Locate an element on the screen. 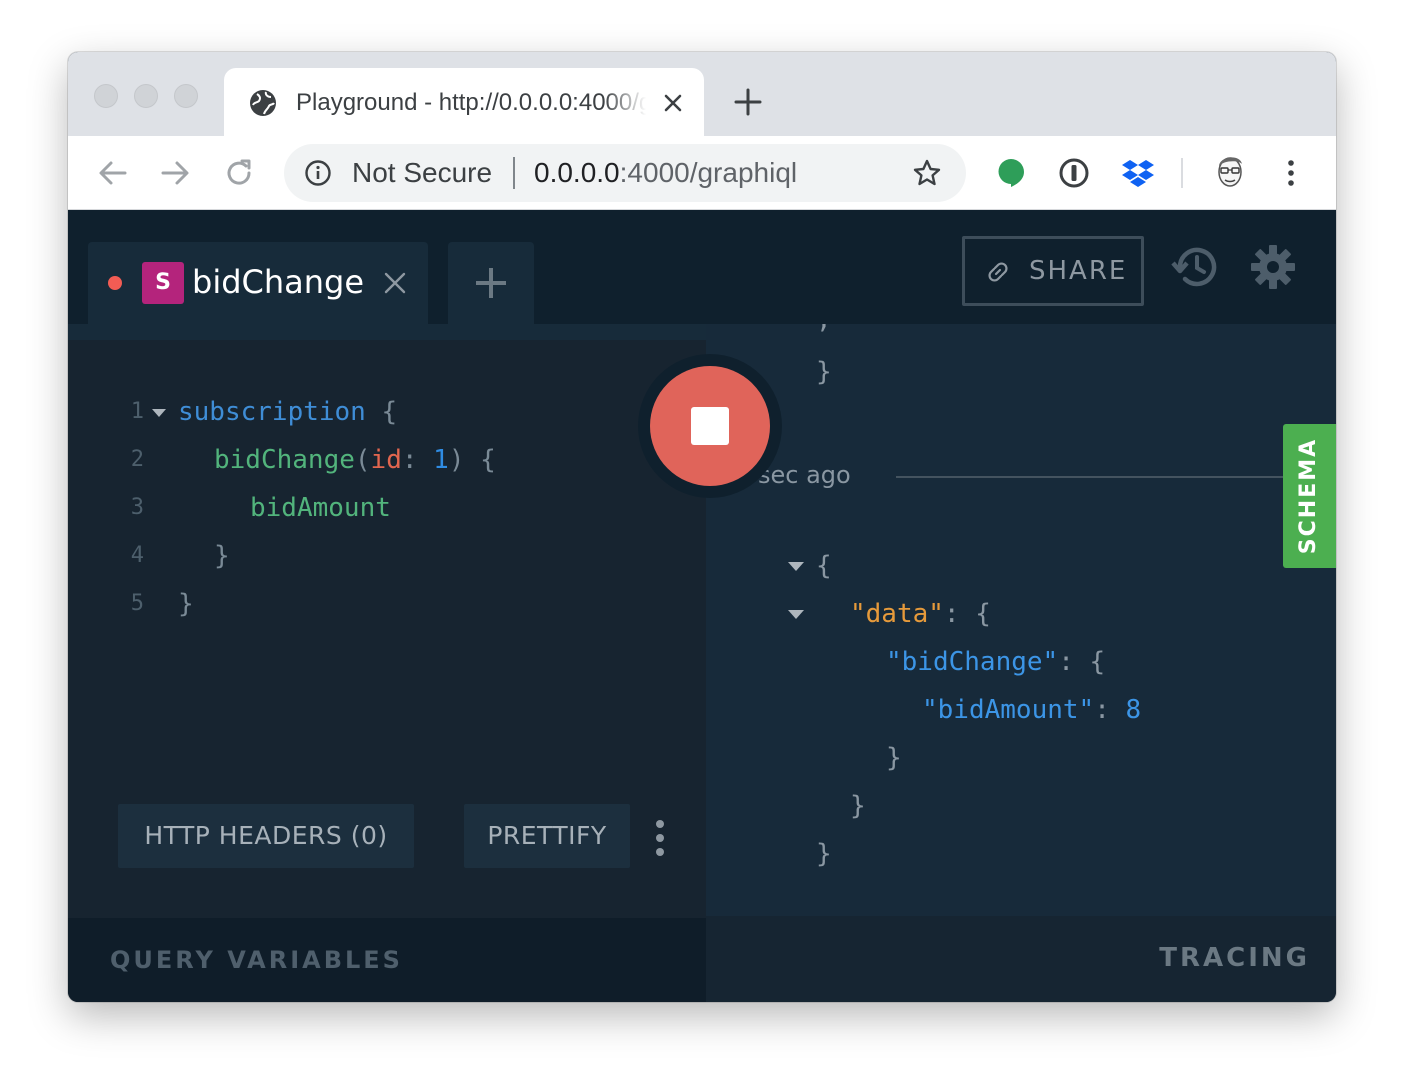 The width and height of the screenshot is (1404, 1088). argument-value: 1 is located at coordinates (441, 460).